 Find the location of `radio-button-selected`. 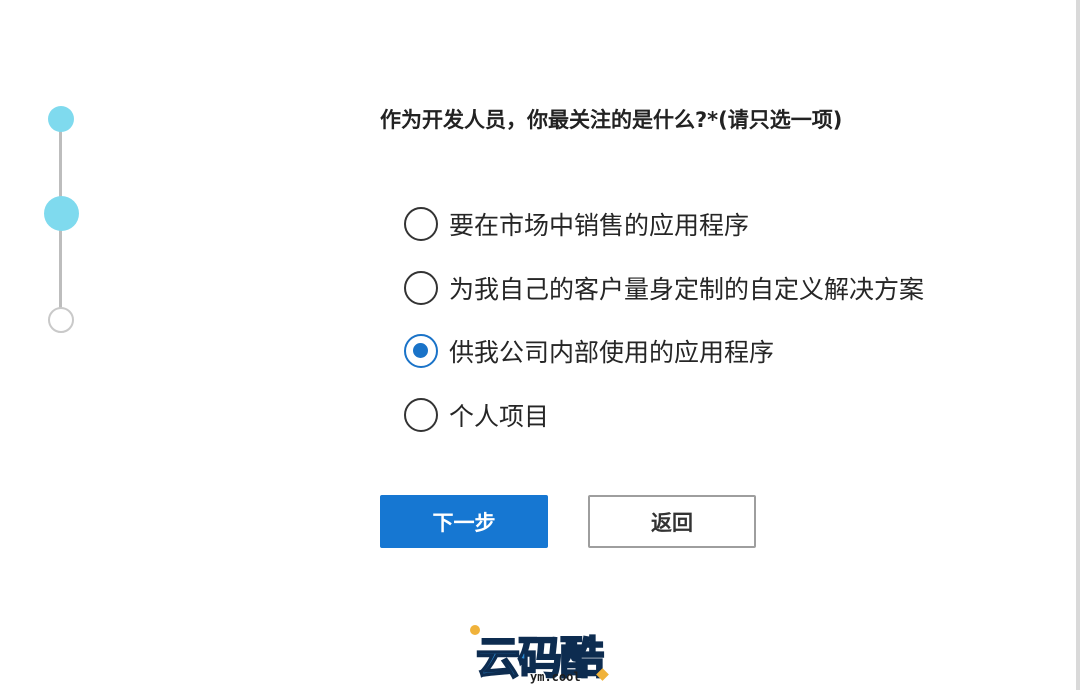

radio-button-selected is located at coordinates (421, 351).